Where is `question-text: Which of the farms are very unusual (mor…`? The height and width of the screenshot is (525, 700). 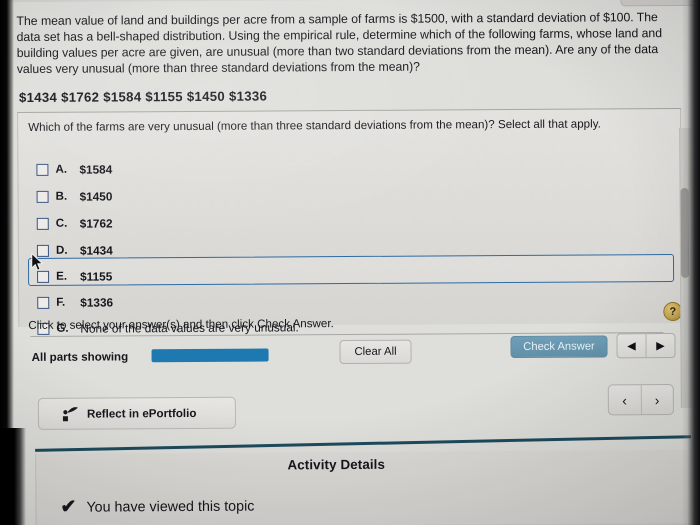
question-text: Which of the farms are very unusual (mor… is located at coordinates (314, 125).